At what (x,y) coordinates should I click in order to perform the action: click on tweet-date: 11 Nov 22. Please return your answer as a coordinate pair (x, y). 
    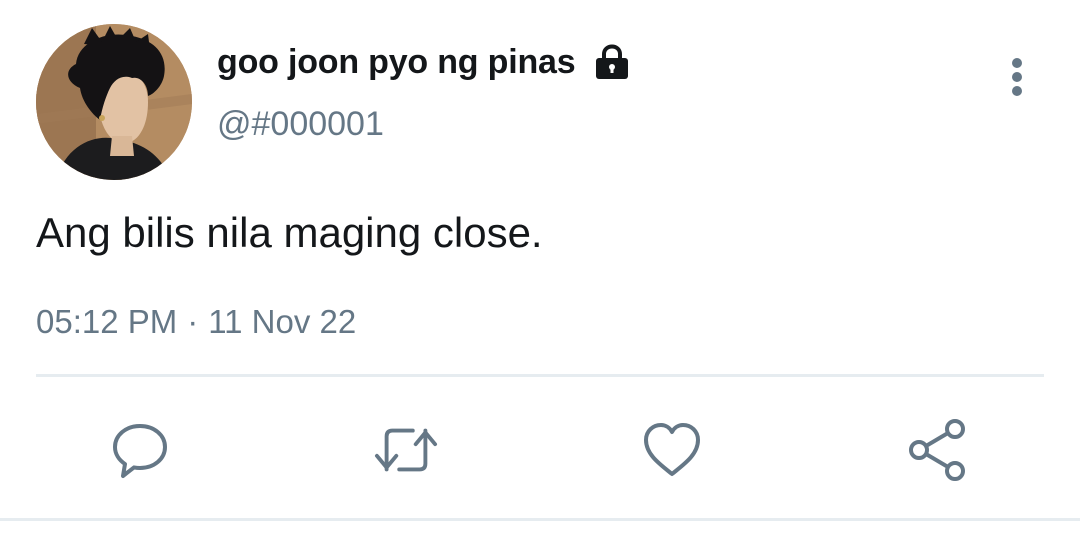
    Looking at the image, I should click on (282, 321).